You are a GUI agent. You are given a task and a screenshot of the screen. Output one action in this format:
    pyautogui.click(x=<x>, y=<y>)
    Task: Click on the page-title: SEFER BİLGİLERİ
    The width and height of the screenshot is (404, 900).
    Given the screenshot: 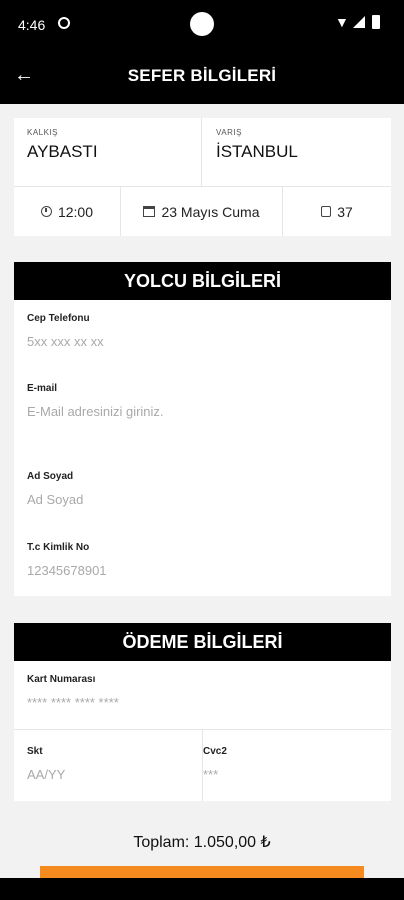 What is the action you would take?
    pyautogui.click(x=202, y=75)
    